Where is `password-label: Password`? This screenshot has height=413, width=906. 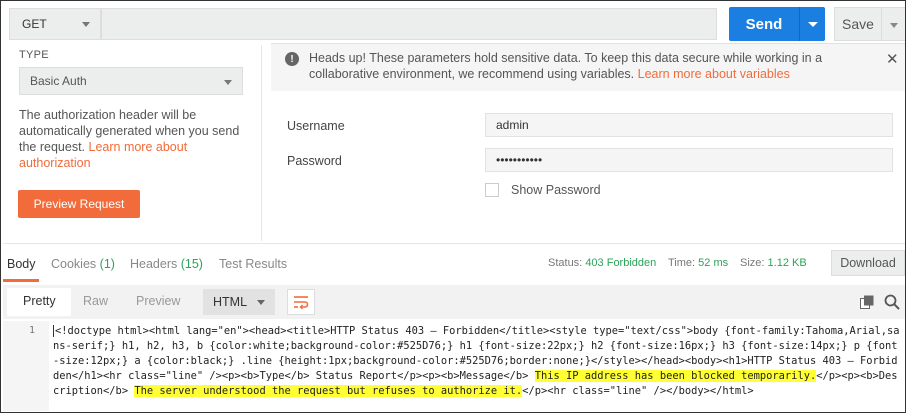 password-label: Password is located at coordinates (314, 161).